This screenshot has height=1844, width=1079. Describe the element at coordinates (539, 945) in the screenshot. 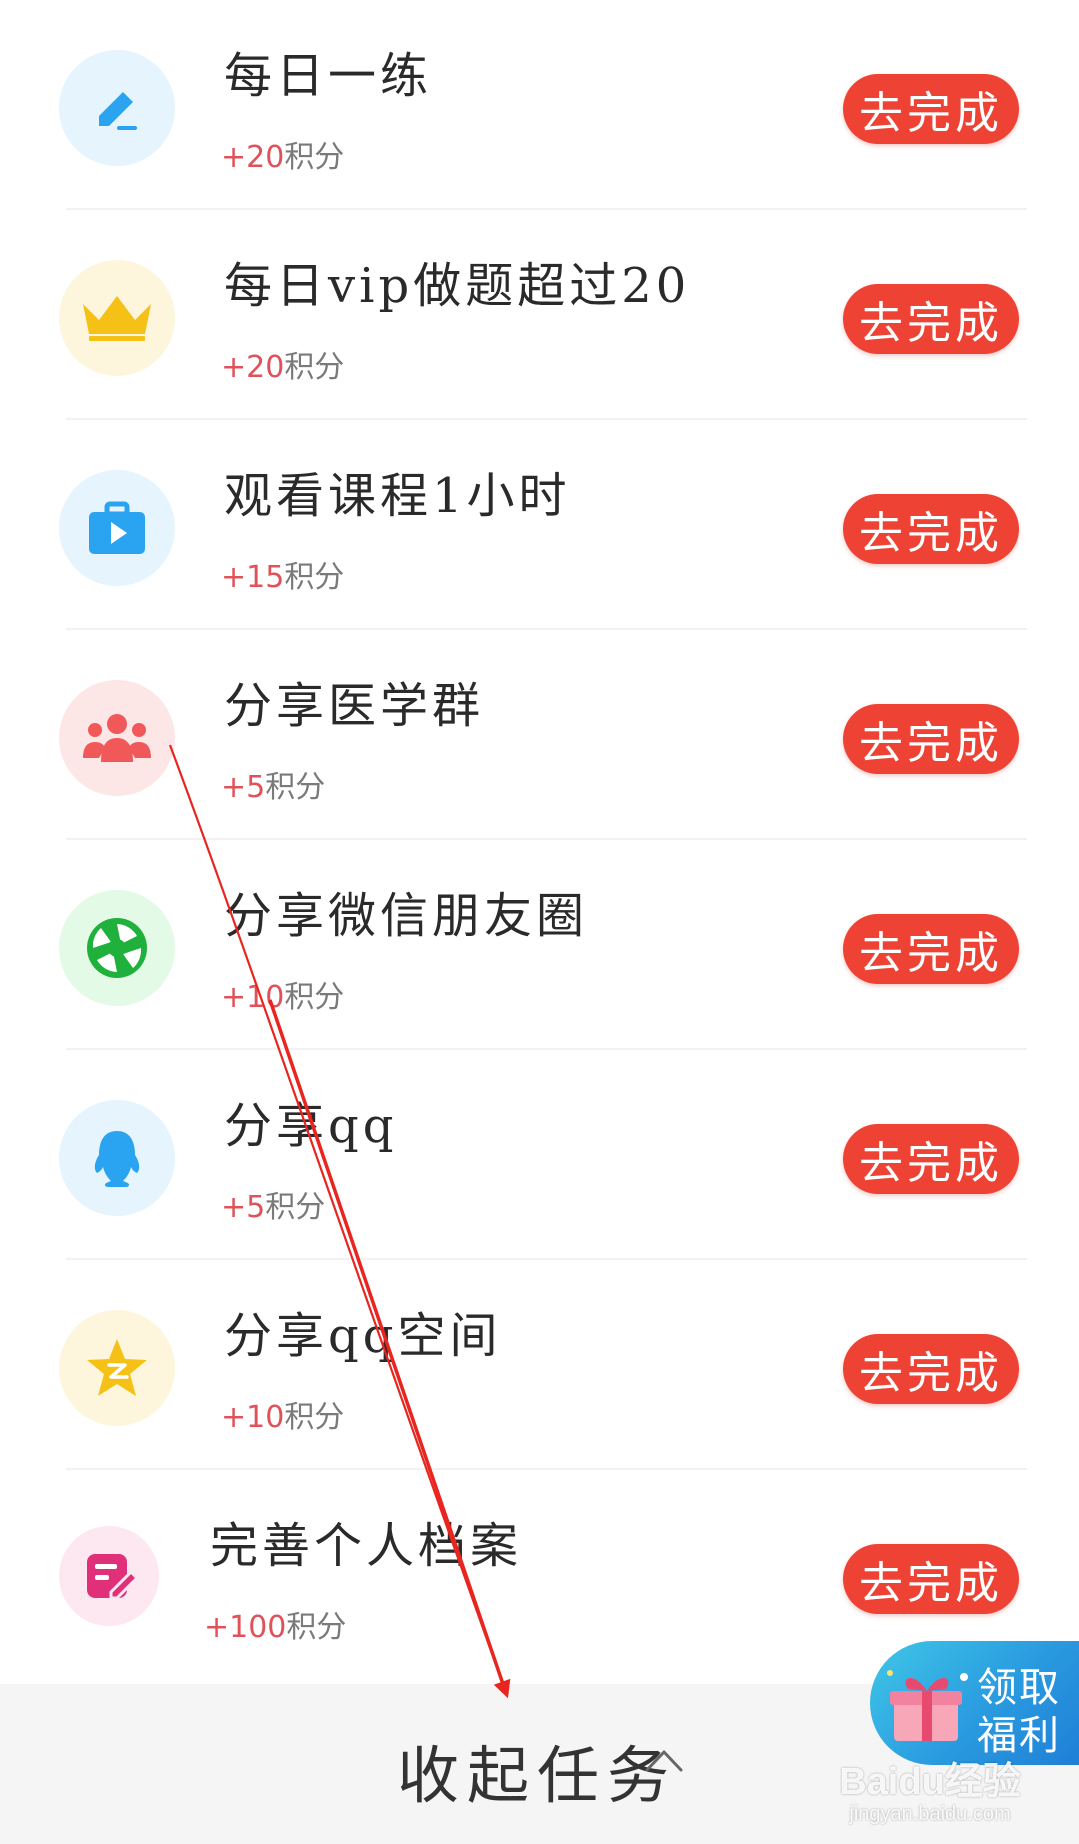

I see `task-row-share-wechat-moments: 分享微信朋友圈 +10积分 去完成` at that location.